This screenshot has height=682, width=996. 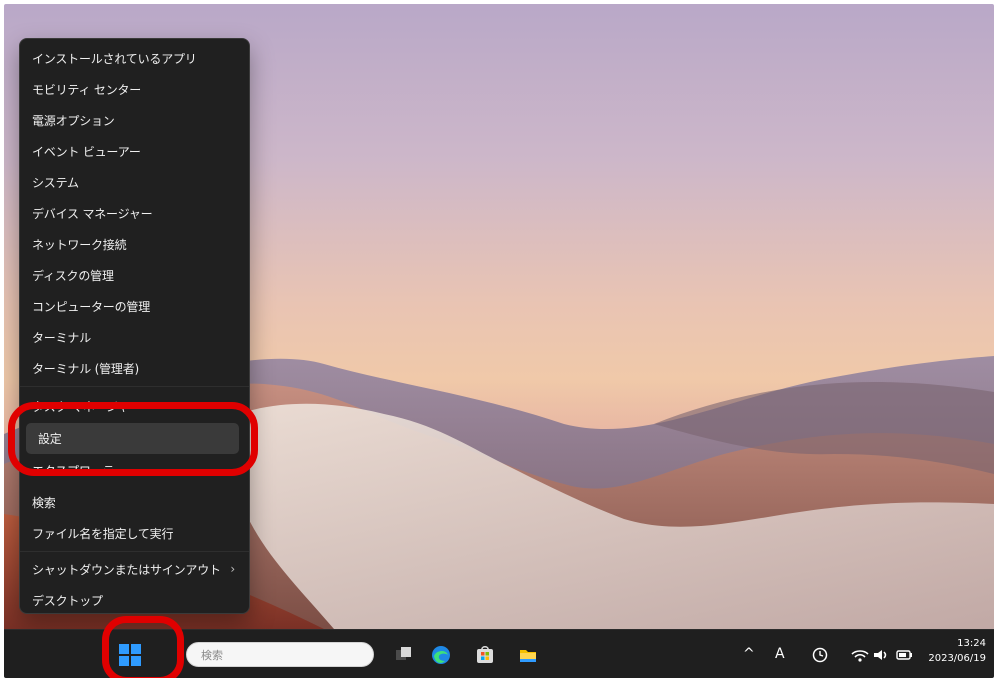 I want to click on file-explorer-icon, so click(x=528, y=655).